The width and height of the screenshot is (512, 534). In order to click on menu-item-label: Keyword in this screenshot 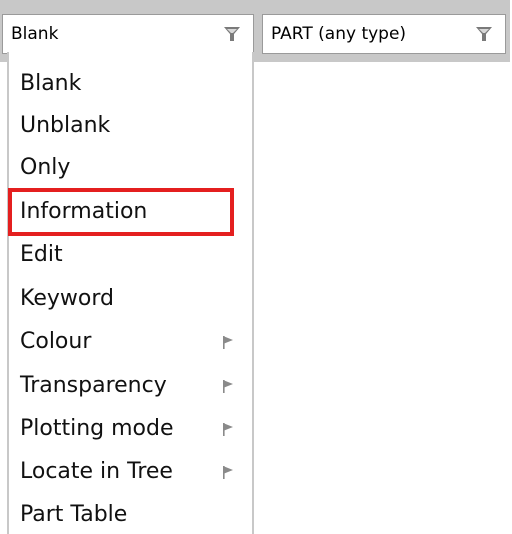, I will do `click(67, 298)`.